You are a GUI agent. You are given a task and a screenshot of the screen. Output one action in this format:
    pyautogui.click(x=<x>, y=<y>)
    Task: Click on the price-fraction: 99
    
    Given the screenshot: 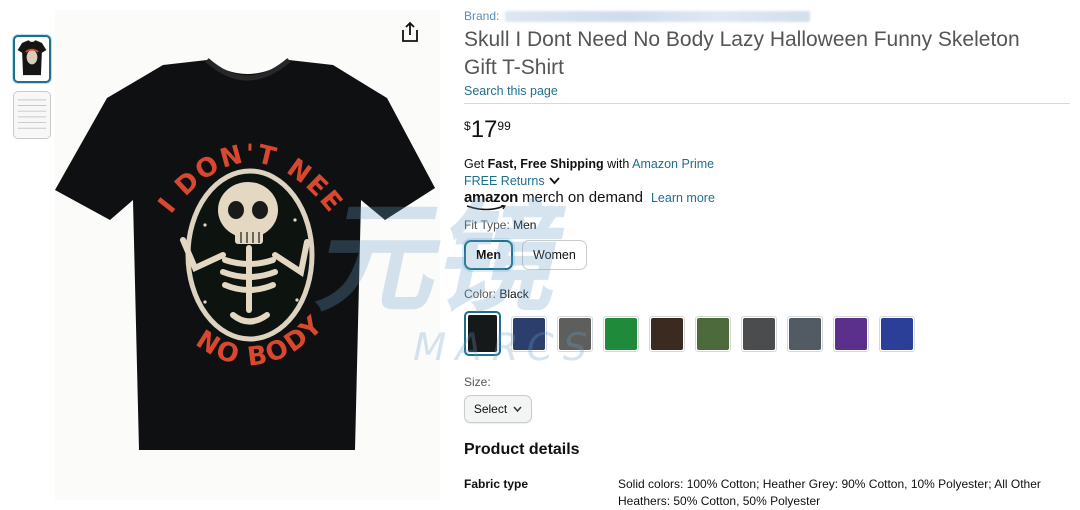 What is the action you would take?
    pyautogui.click(x=504, y=126)
    